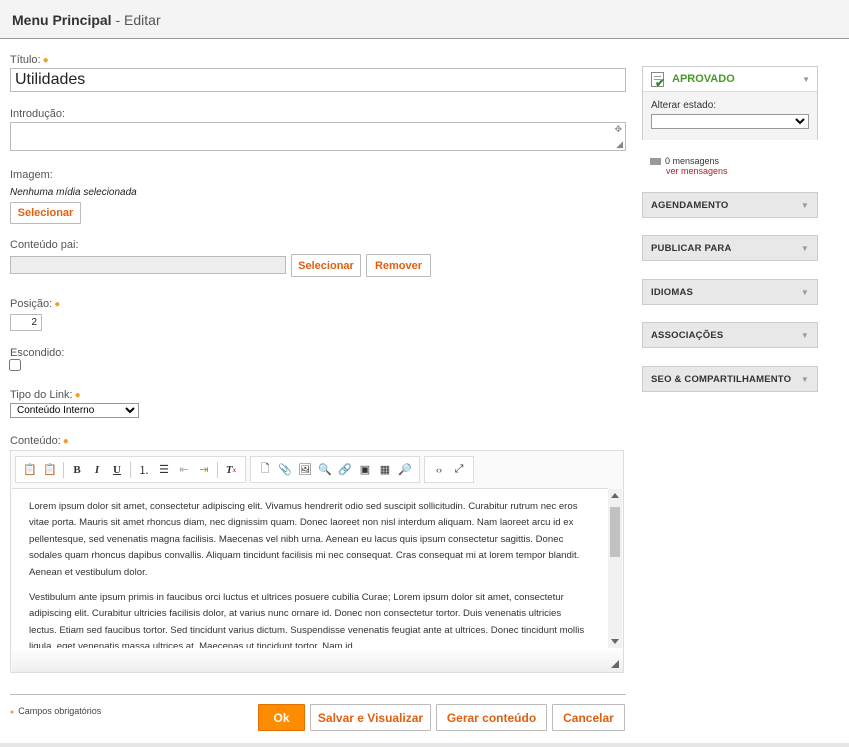 This screenshot has height=747, width=849. I want to click on approved-doc-icon: ✔, so click(658, 80).